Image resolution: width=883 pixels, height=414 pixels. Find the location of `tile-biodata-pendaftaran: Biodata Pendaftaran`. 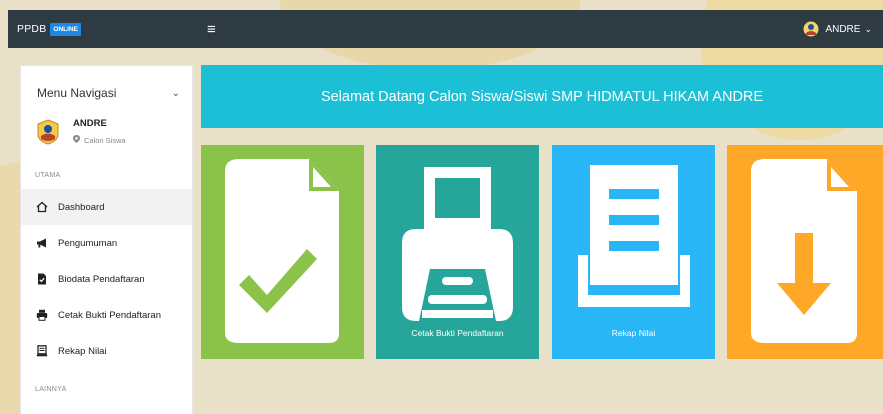

tile-biodata-pendaftaran: Biodata Pendaftaran is located at coordinates (282, 252).